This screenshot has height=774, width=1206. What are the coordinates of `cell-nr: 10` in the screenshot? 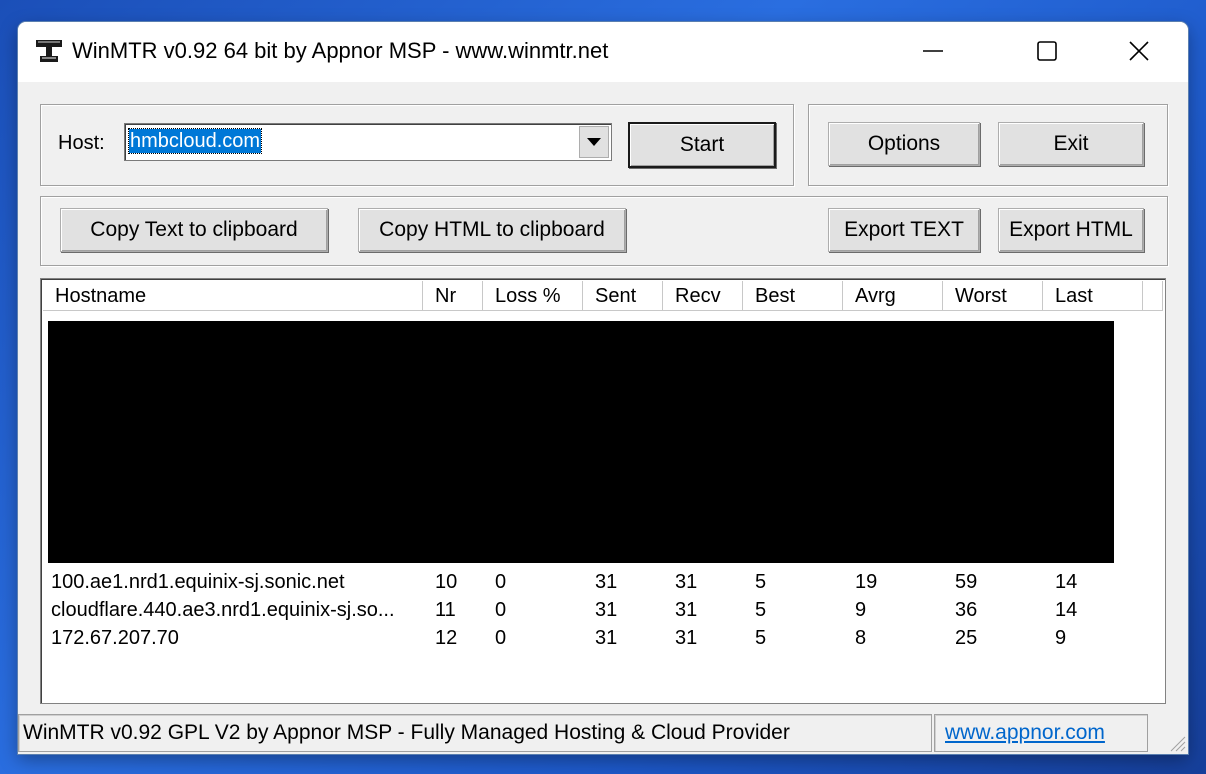 It's located at (446, 582).